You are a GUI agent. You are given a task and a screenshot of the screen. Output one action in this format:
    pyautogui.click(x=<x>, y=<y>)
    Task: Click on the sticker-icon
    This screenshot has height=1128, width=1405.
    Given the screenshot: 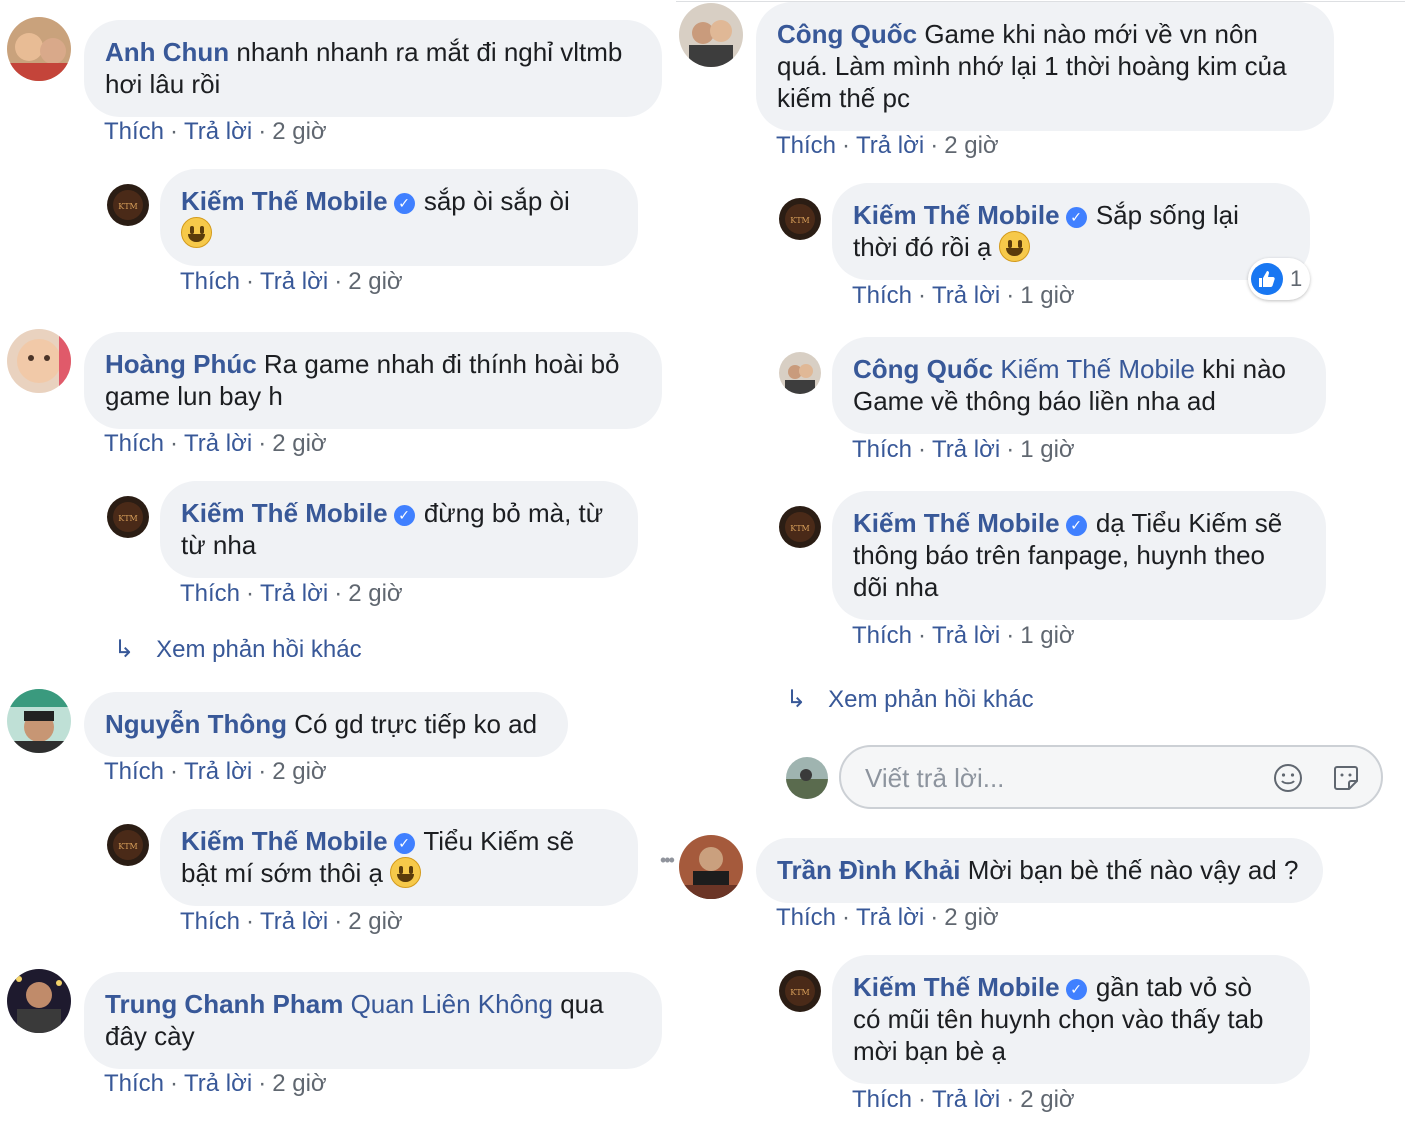 What is the action you would take?
    pyautogui.click(x=1346, y=778)
    